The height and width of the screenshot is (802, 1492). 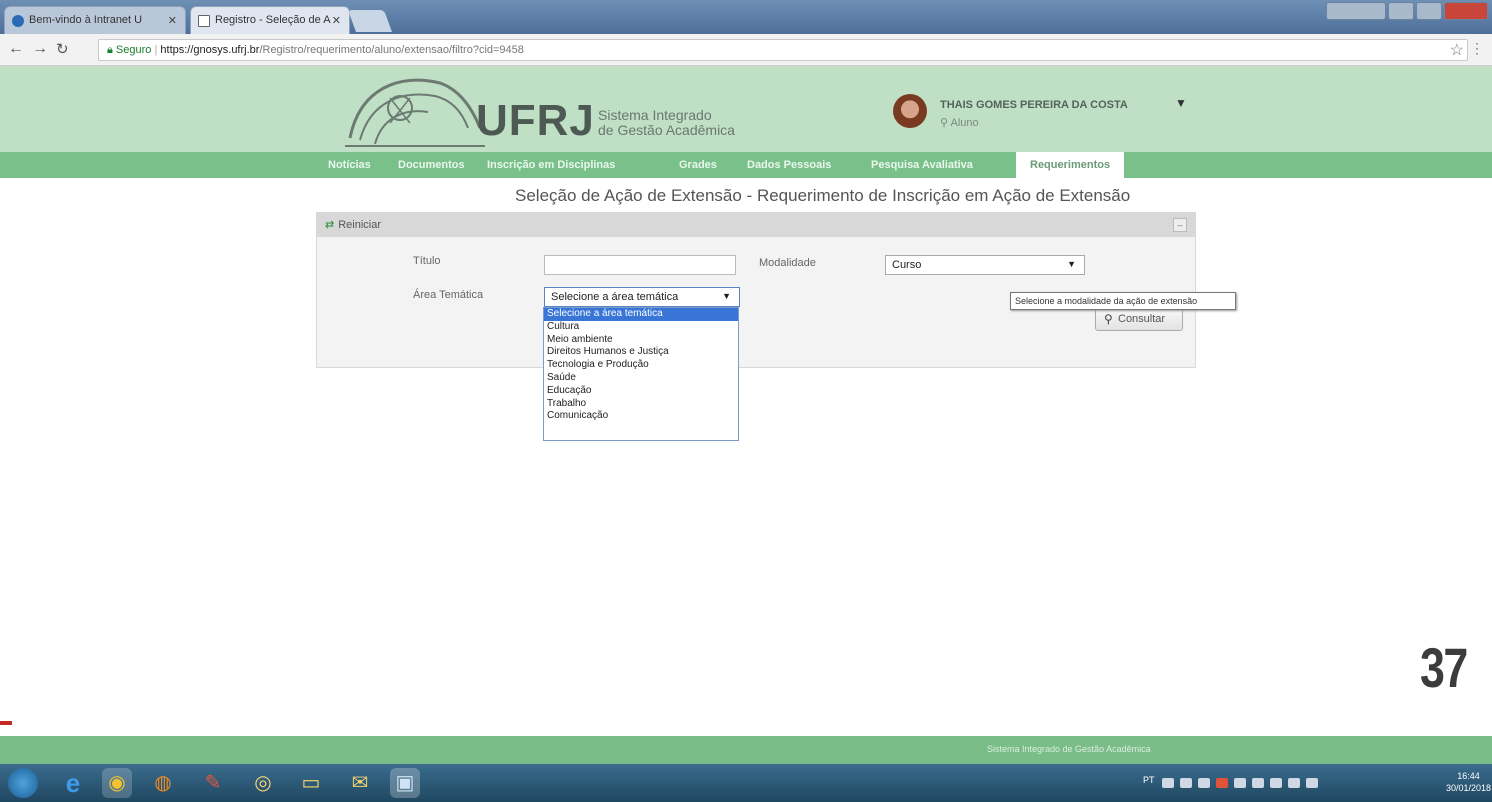 What do you see at coordinates (787, 263) in the screenshot?
I see `modalidade-label: Modalidade` at bounding box center [787, 263].